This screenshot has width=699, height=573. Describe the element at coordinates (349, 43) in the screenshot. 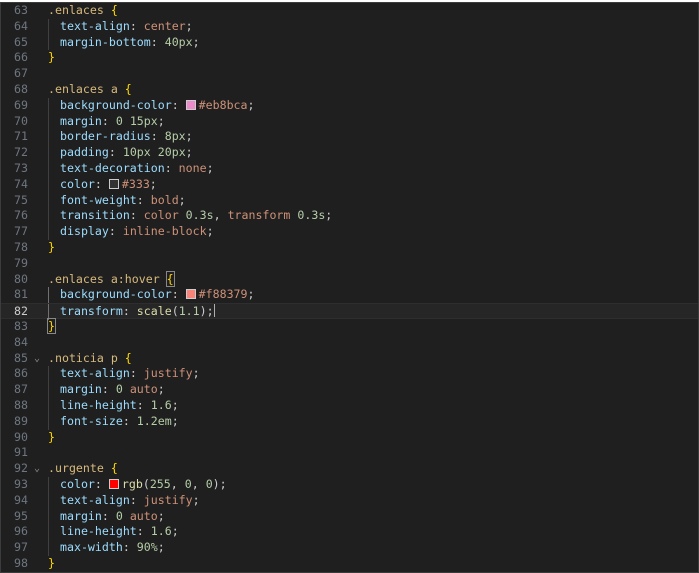

I see `code-line: 65 margin-bottom: 40px;` at that location.